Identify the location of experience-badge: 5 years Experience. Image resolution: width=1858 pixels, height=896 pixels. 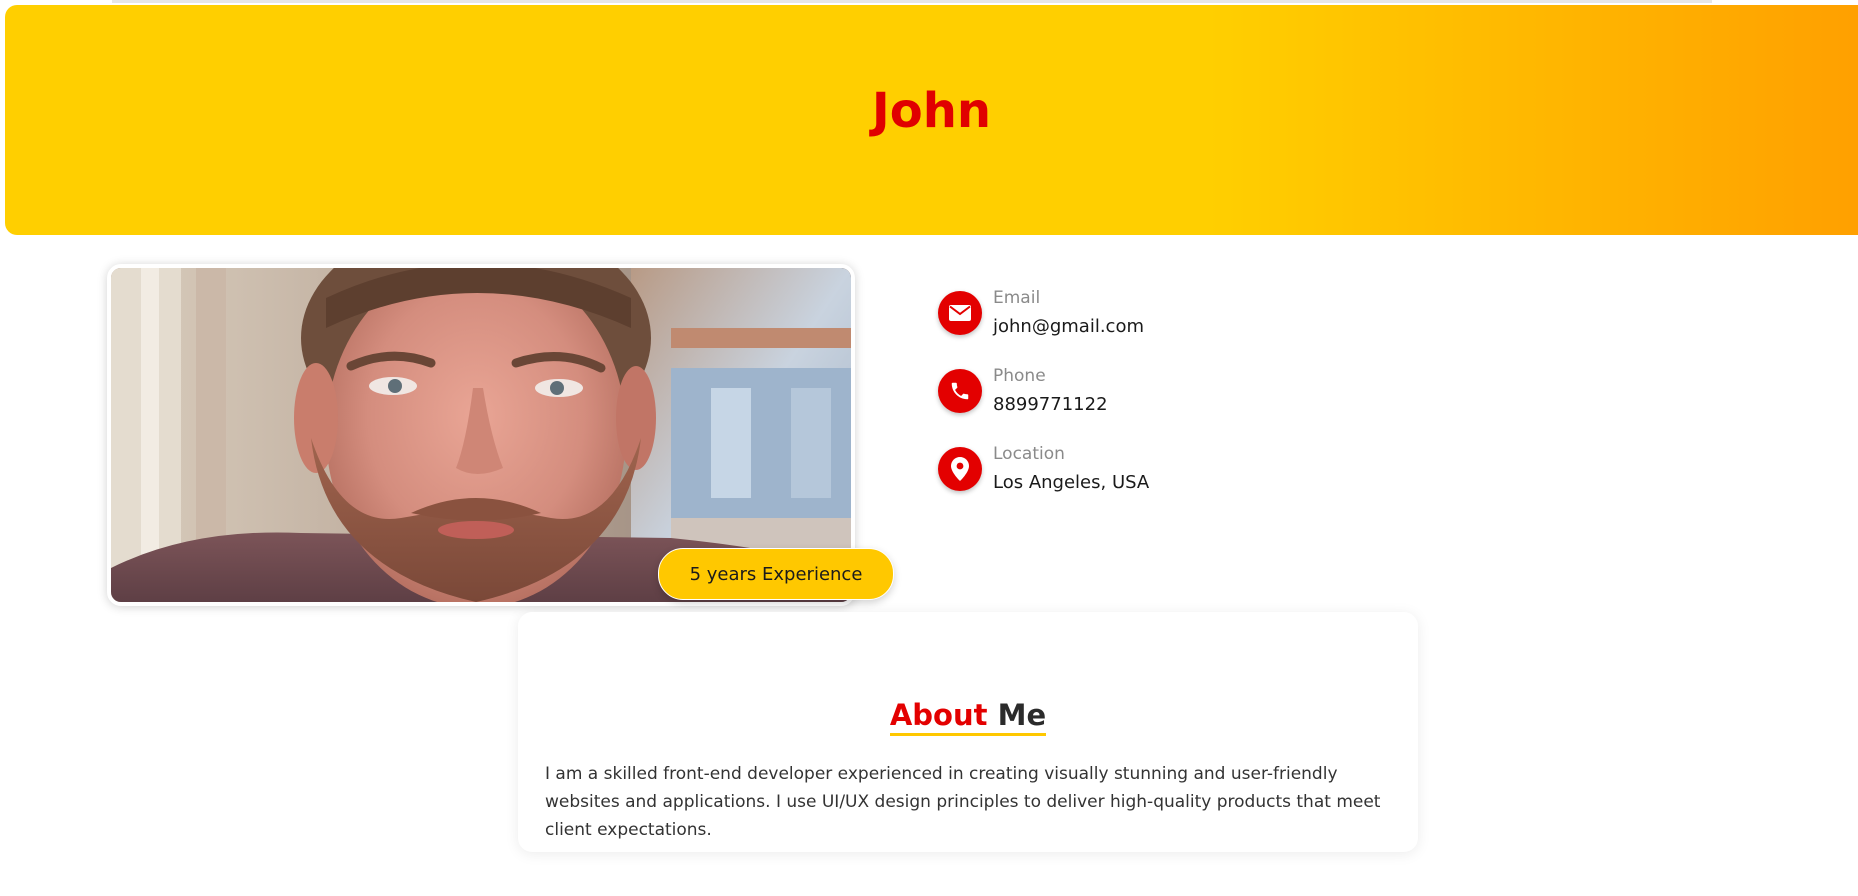
(776, 574).